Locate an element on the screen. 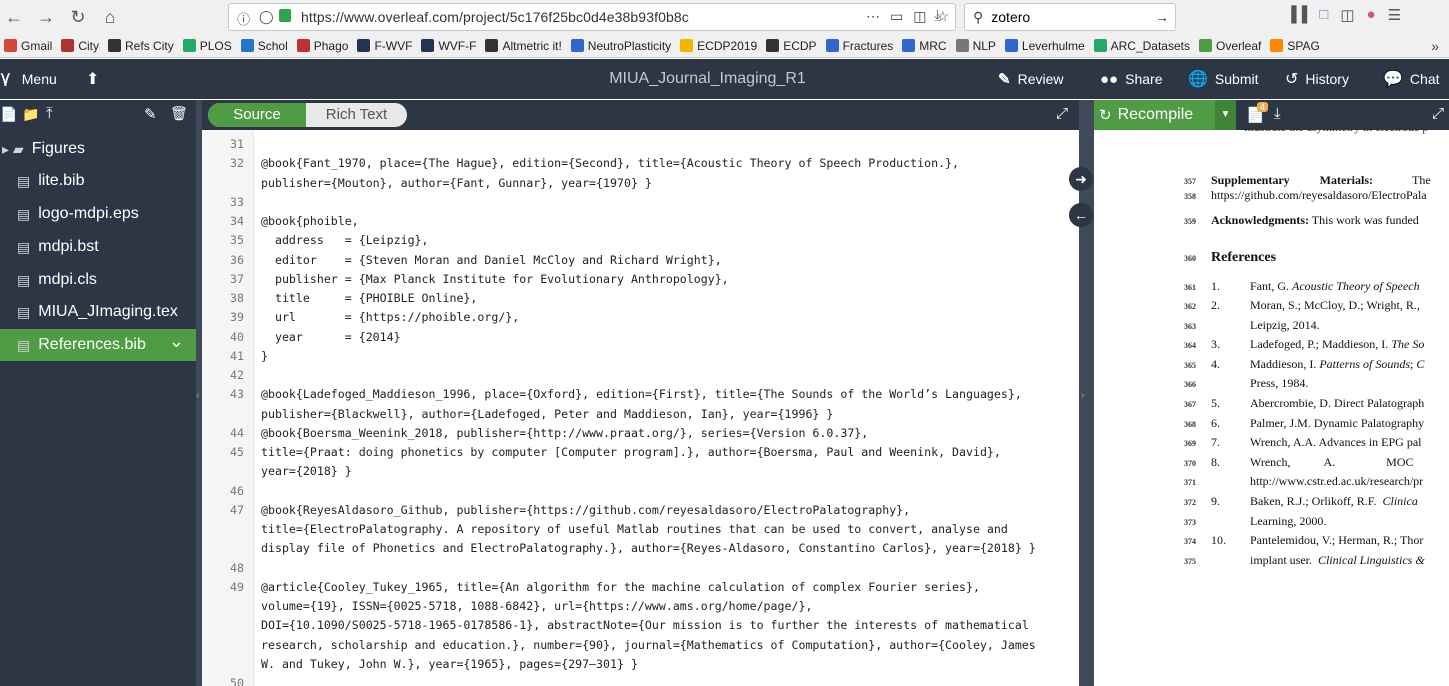  file-tree-item: ▤ mdpi.bst is located at coordinates (98, 247).